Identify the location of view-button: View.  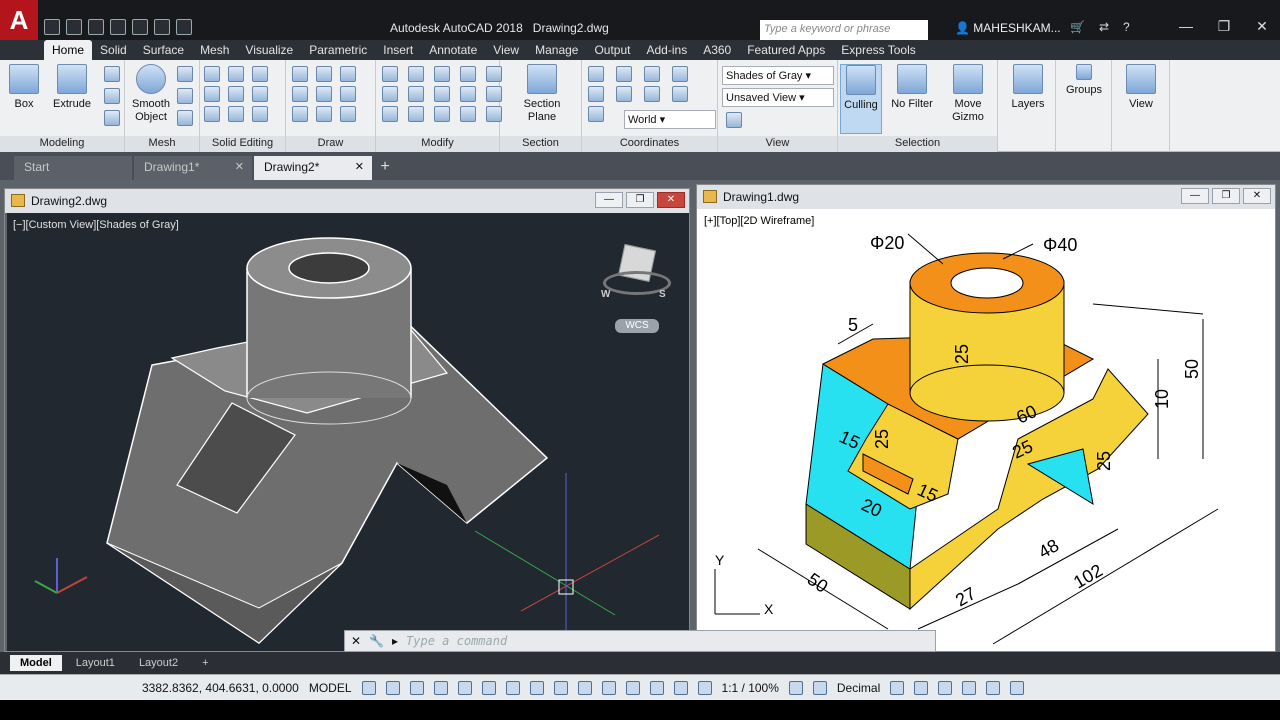
(1141, 87).